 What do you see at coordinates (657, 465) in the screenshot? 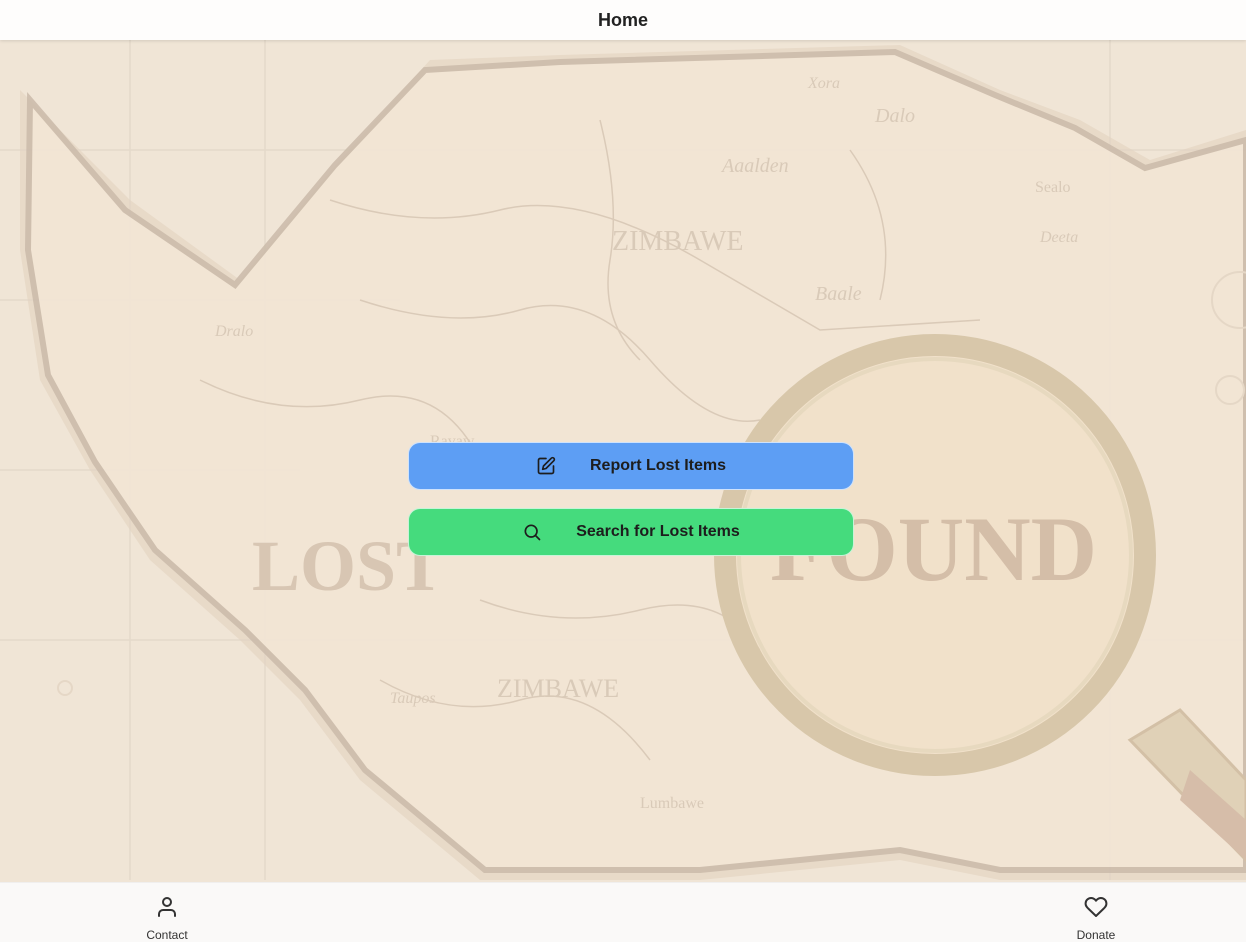
I see `report-lost-items-label: Report Lost Items` at bounding box center [657, 465].